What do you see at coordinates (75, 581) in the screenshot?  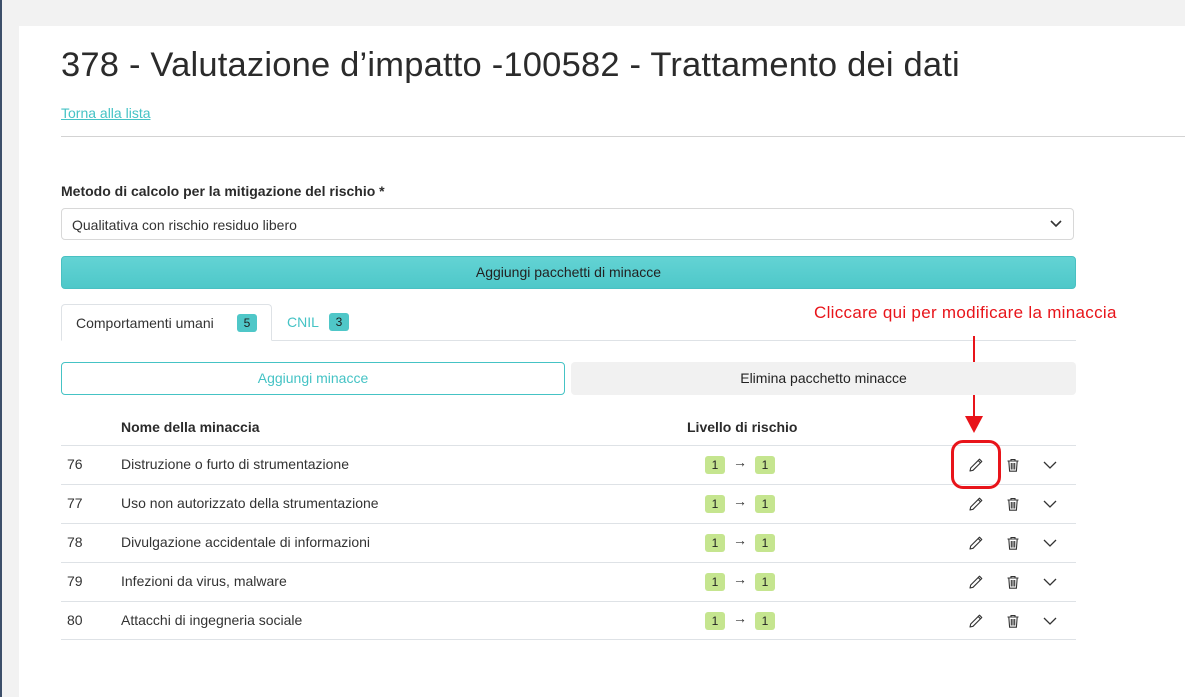 I see `threat-id: 79` at bounding box center [75, 581].